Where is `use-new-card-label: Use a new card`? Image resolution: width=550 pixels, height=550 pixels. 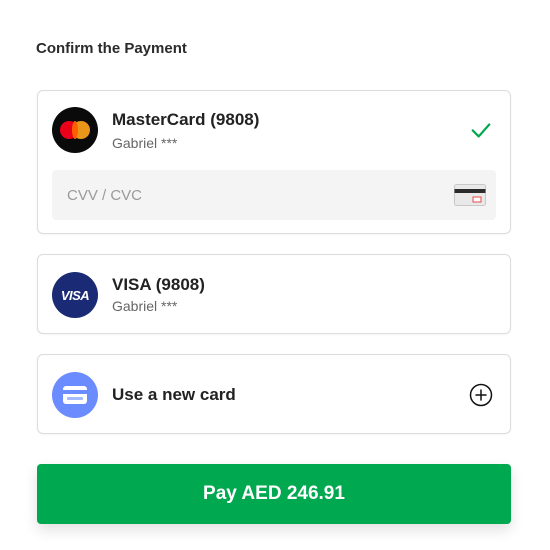
use-new-card-label: Use a new card is located at coordinates (174, 394).